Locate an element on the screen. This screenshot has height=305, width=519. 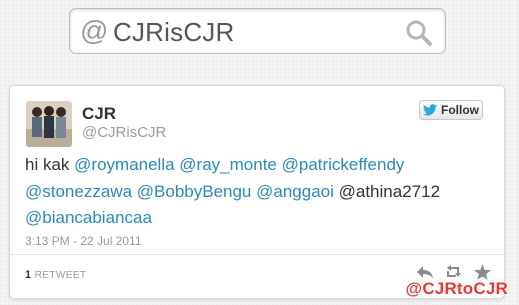
tweet-prefix: hi kak is located at coordinates (47, 164).